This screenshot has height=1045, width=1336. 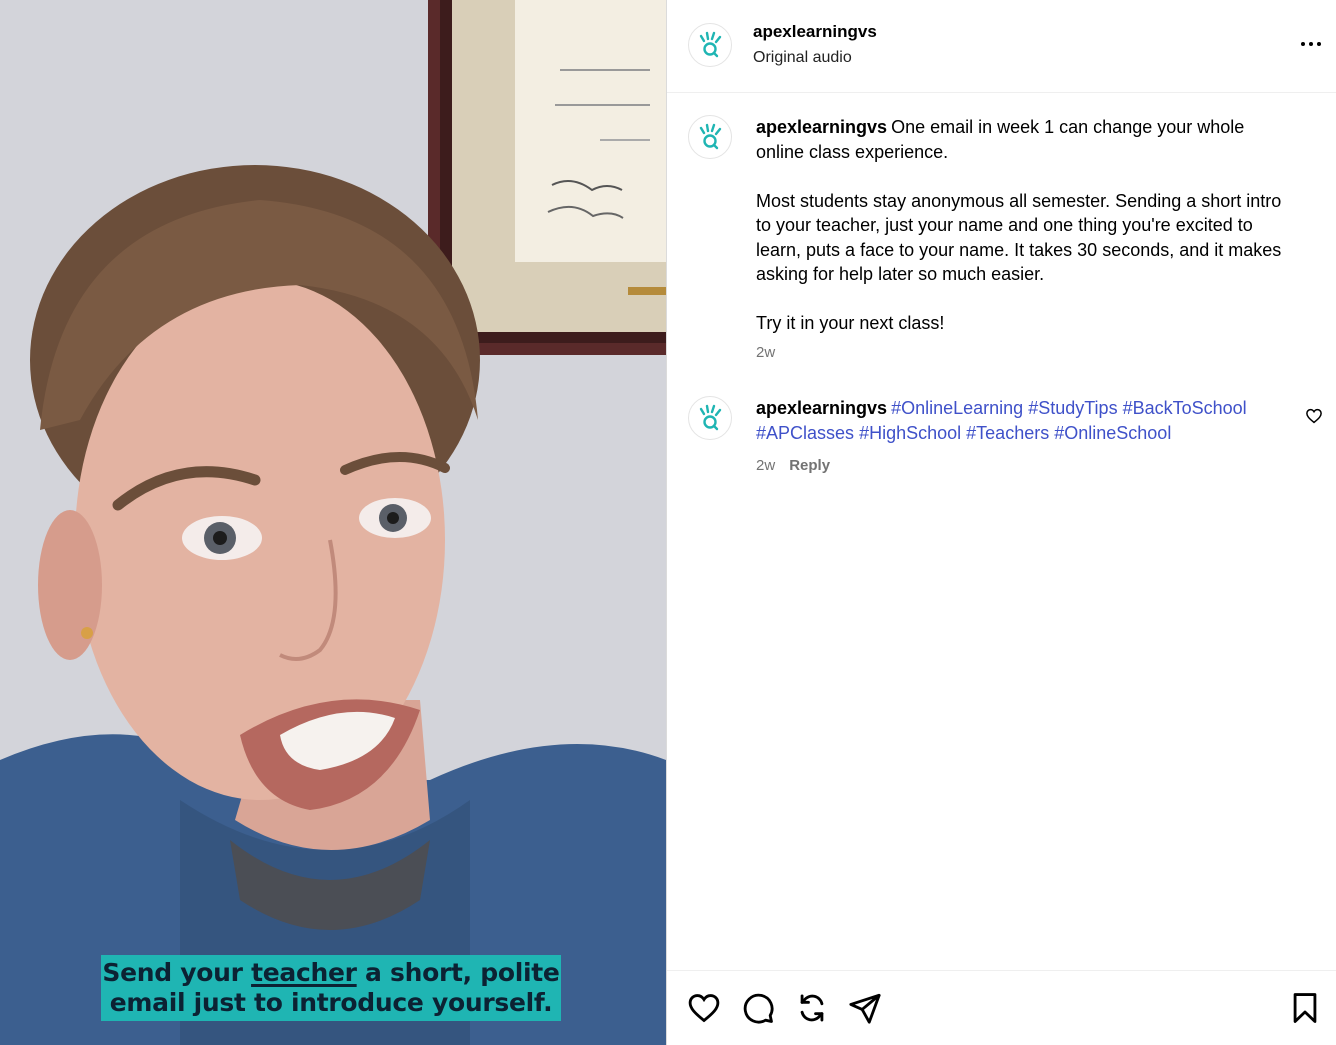 What do you see at coordinates (1001, 1007) in the screenshot?
I see `action-bar` at bounding box center [1001, 1007].